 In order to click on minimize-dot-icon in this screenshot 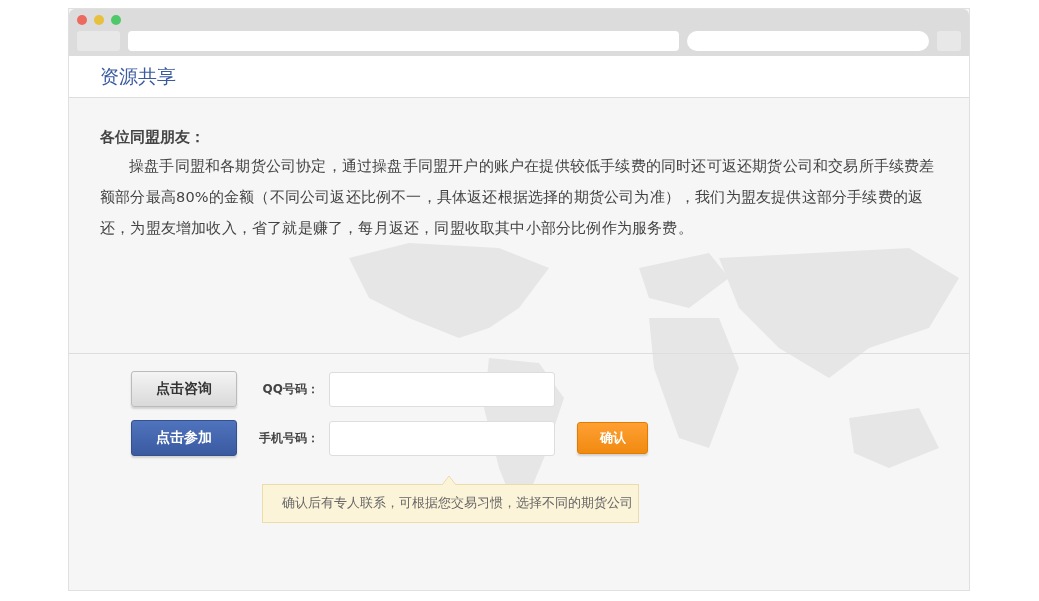, I will do `click(99, 20)`.